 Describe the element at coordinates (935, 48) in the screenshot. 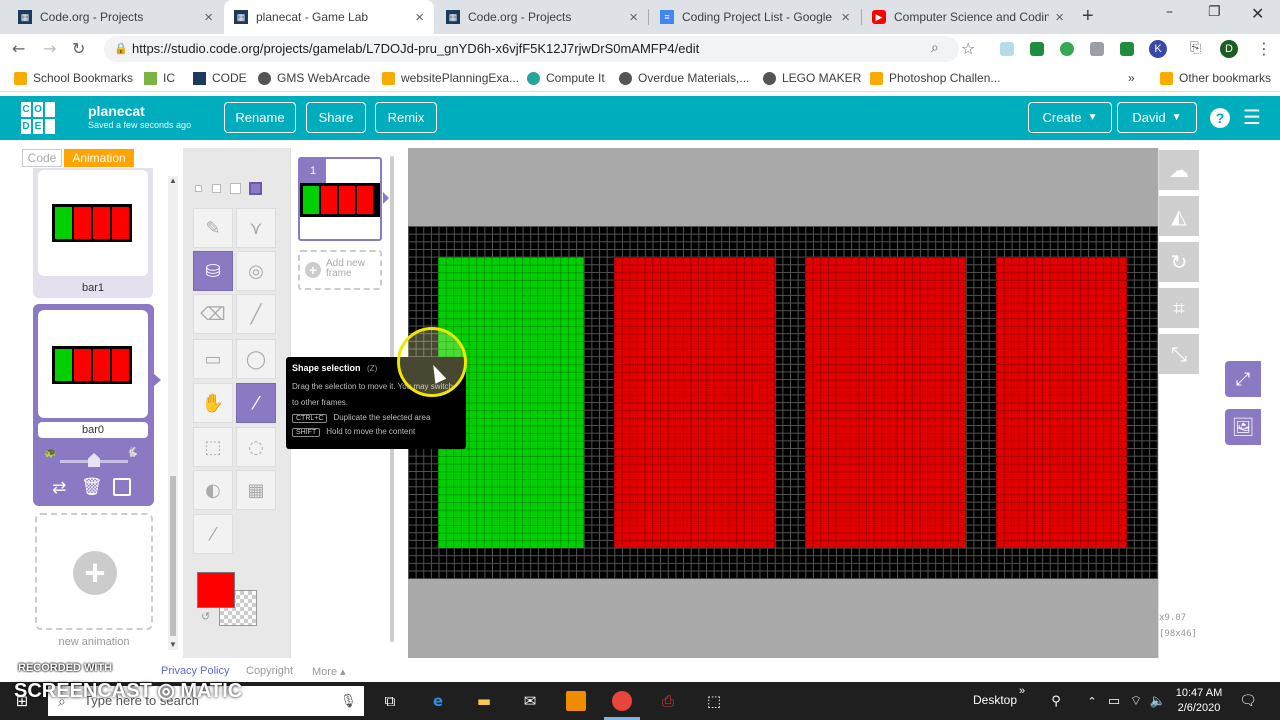

I see `zoom-search-icon: ⌕` at that location.